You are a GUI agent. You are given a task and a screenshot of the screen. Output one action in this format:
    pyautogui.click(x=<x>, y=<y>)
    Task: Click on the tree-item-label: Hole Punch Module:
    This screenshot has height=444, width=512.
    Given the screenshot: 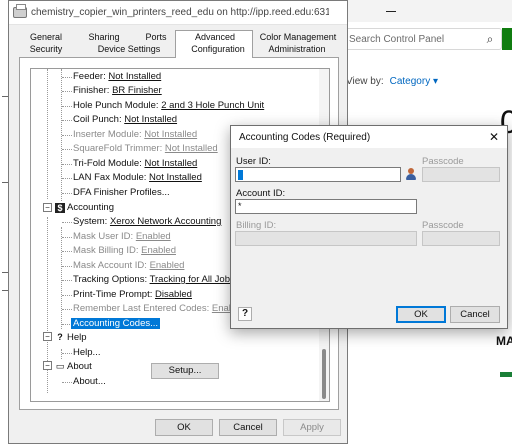 What is the action you would take?
    pyautogui.click(x=117, y=105)
    